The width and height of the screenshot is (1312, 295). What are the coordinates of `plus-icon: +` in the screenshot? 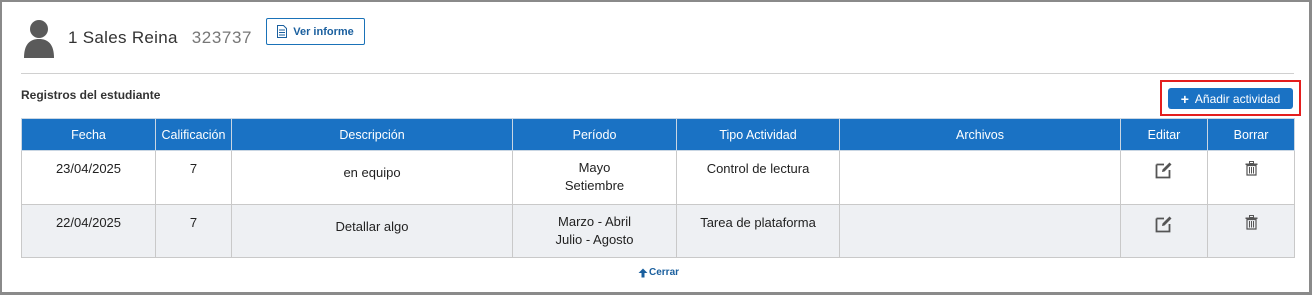 It's located at (1184, 98).